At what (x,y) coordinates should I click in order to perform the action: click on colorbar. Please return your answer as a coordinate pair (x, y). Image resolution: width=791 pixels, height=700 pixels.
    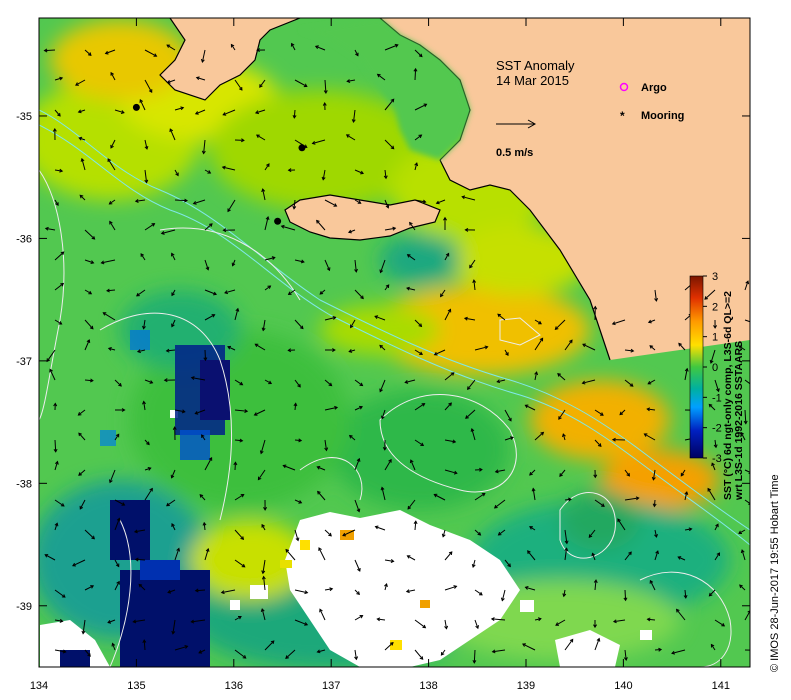
    Looking at the image, I should click on (696, 367).